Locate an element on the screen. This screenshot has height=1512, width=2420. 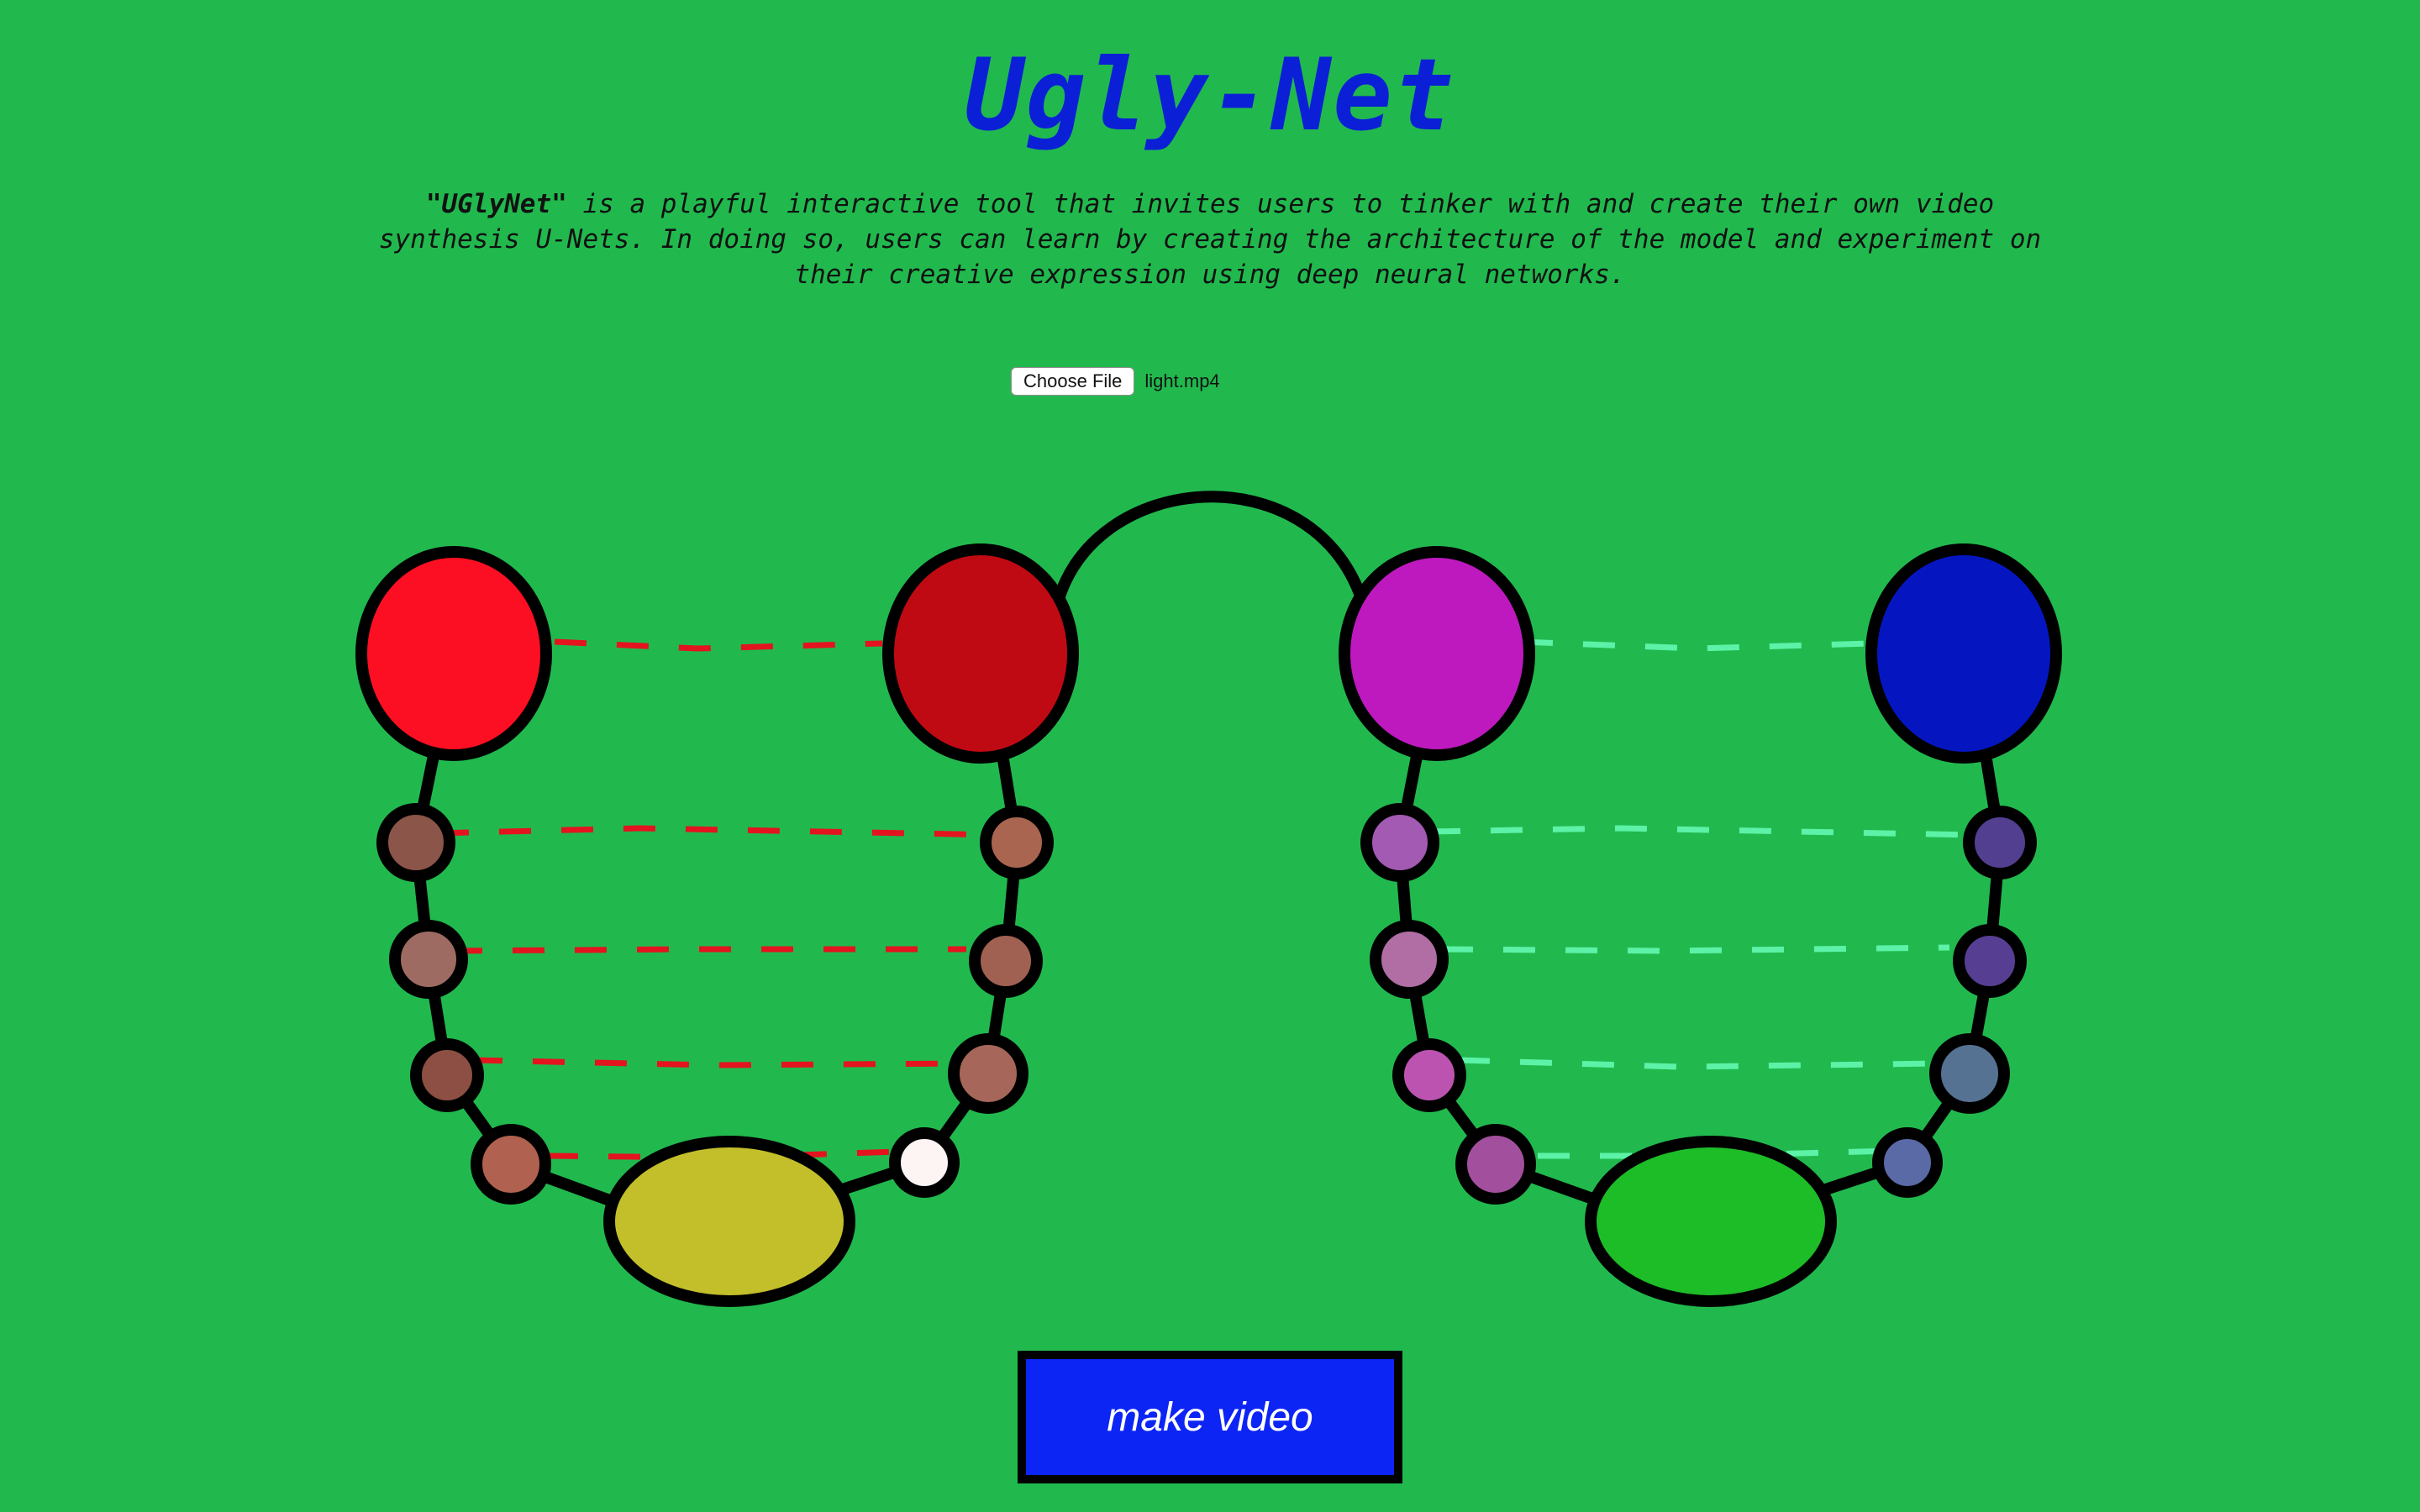
right-unet-output-node is located at coordinates (1964, 653).